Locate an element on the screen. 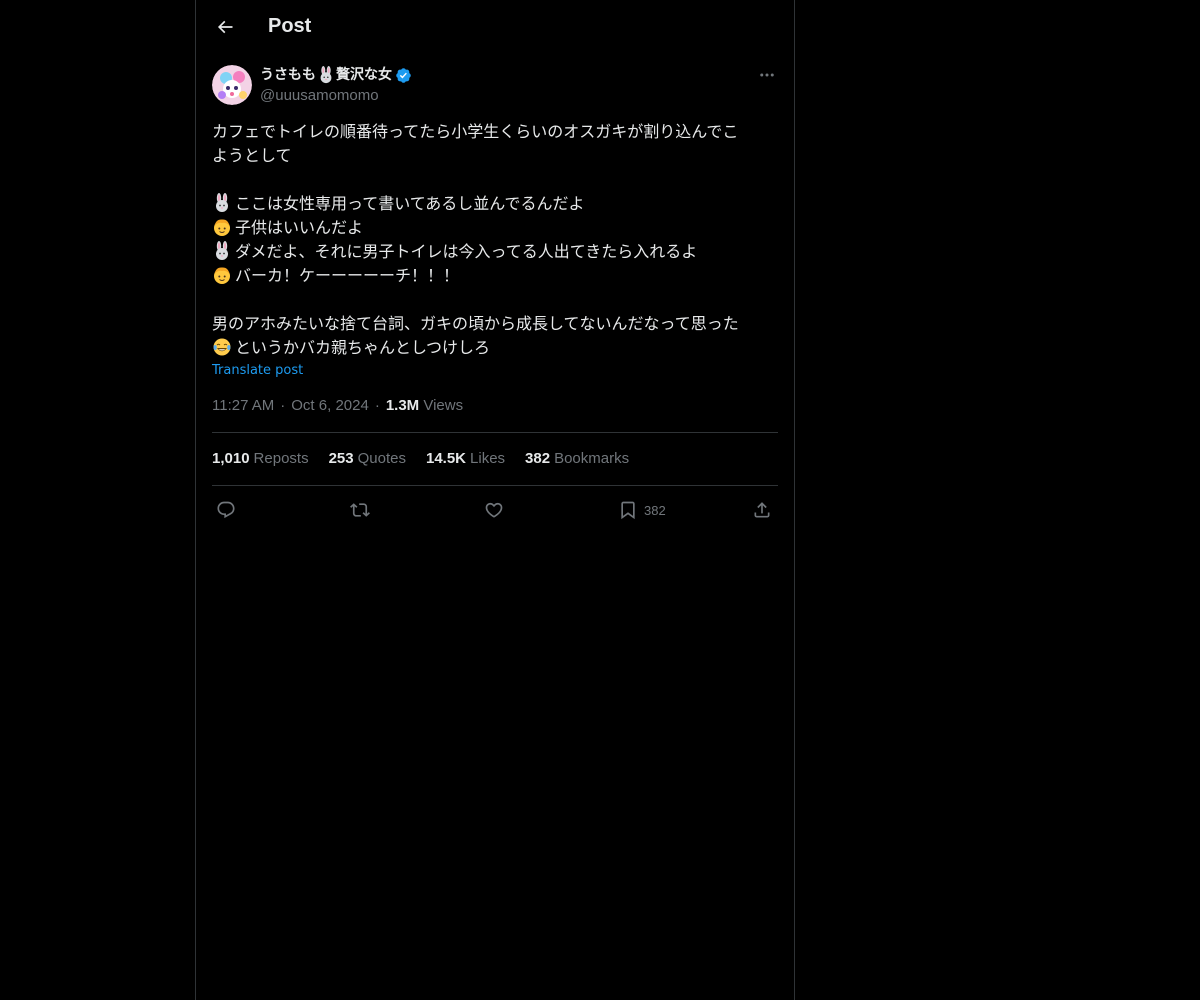  repost-icon is located at coordinates (360, 510).